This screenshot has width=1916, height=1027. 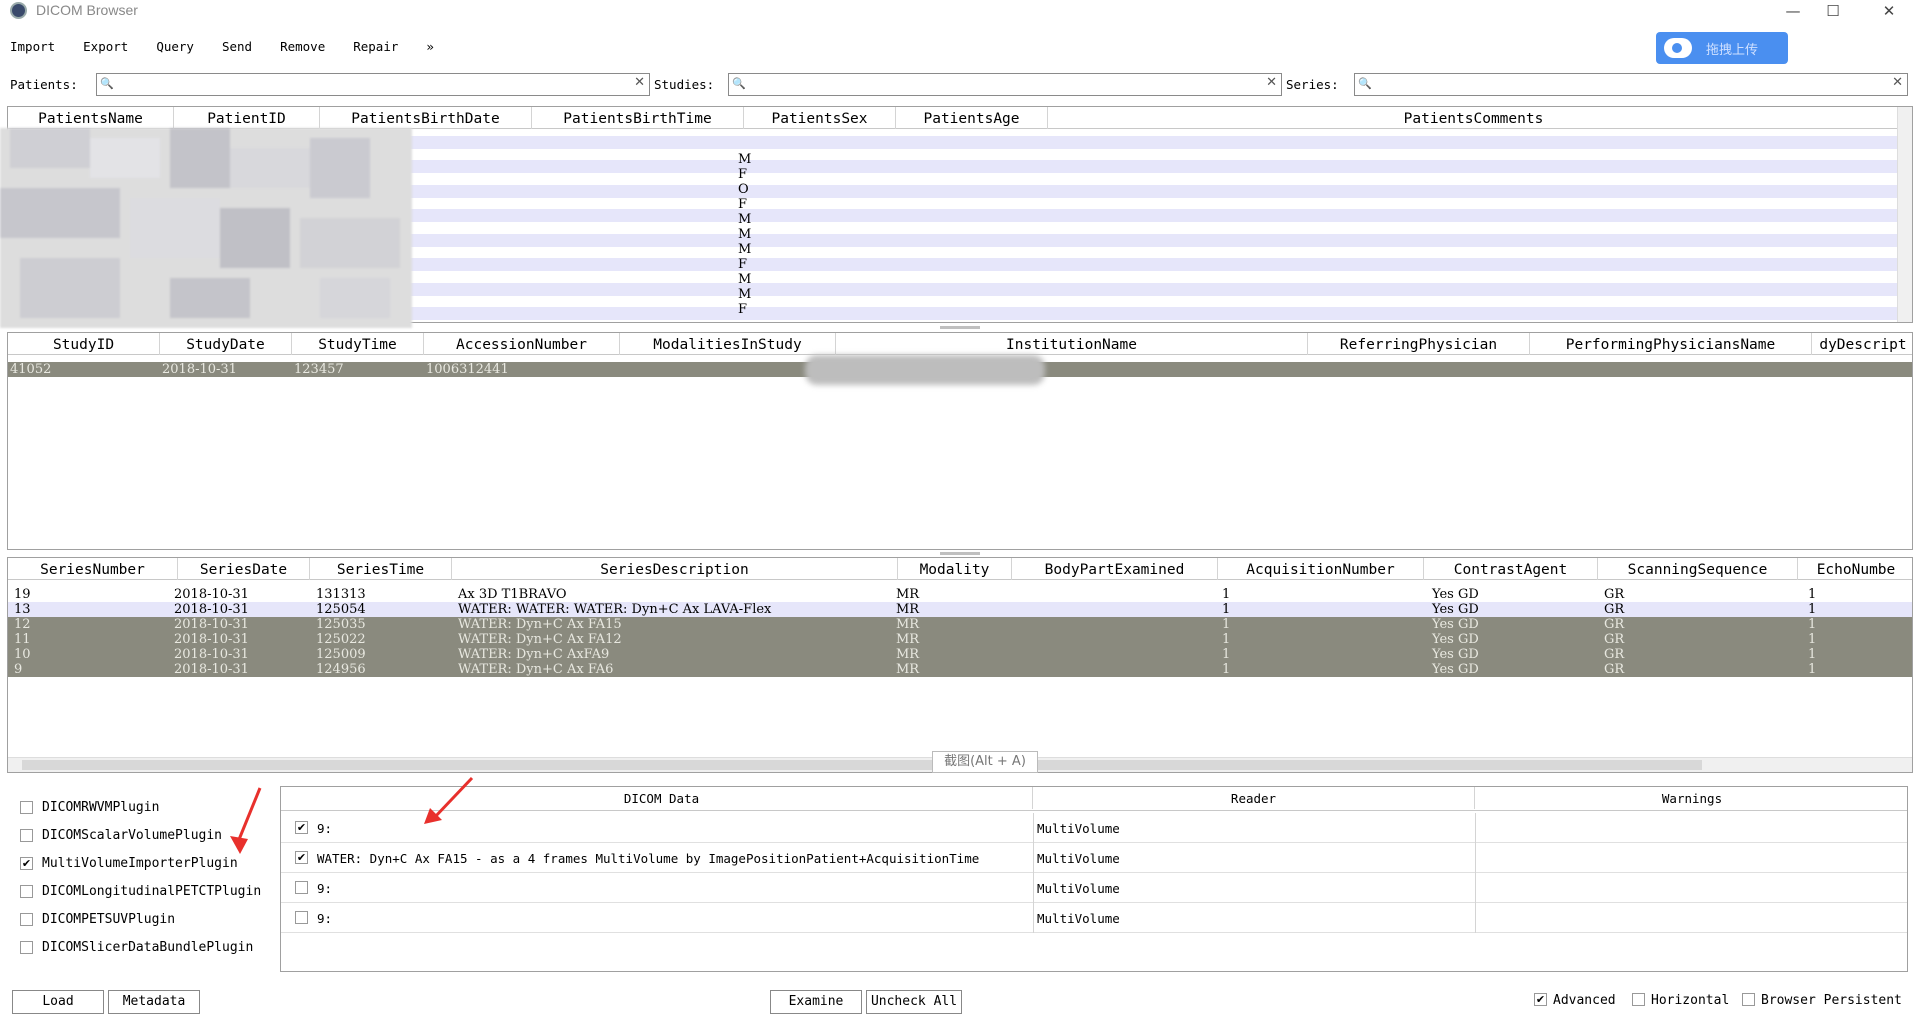 I want to click on redacted-area, so click(x=206, y=228).